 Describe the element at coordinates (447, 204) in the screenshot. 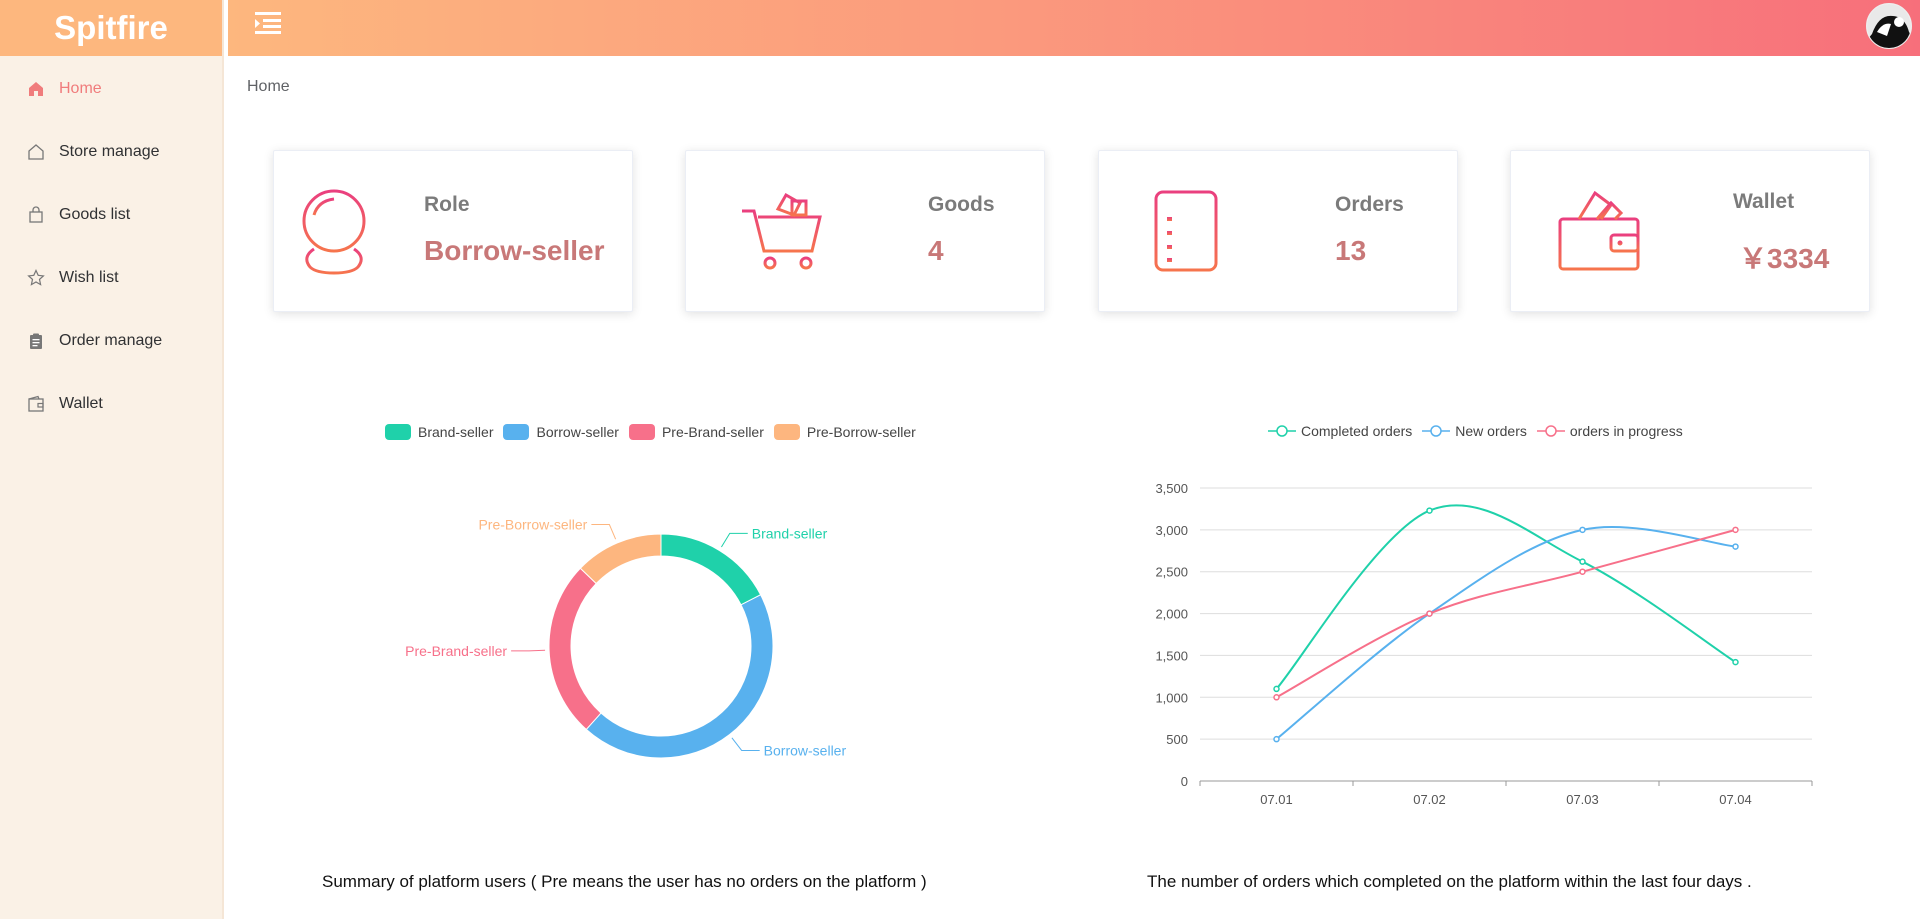

I see `card-title: Role` at that location.